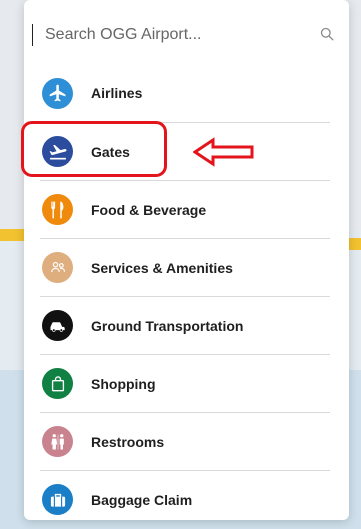 Image resolution: width=361 pixels, height=529 pixels. I want to click on search-icon, so click(327, 34).